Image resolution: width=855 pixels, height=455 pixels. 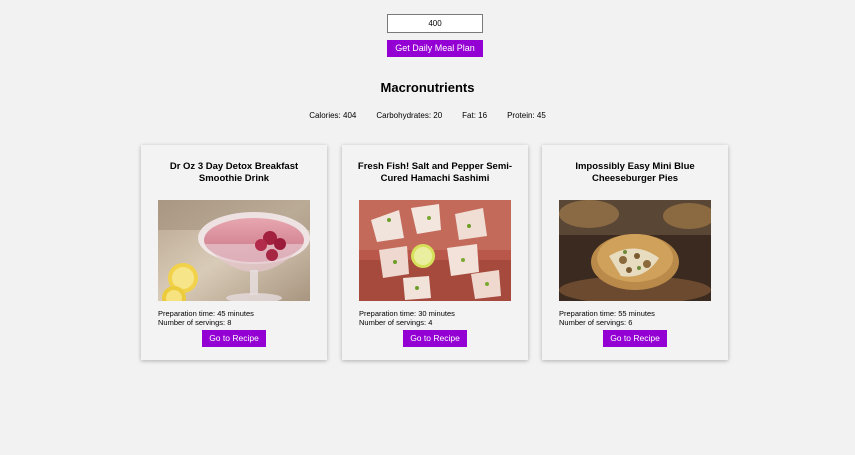 I want to click on servings-count: Number of servings: 8, so click(x=195, y=322).